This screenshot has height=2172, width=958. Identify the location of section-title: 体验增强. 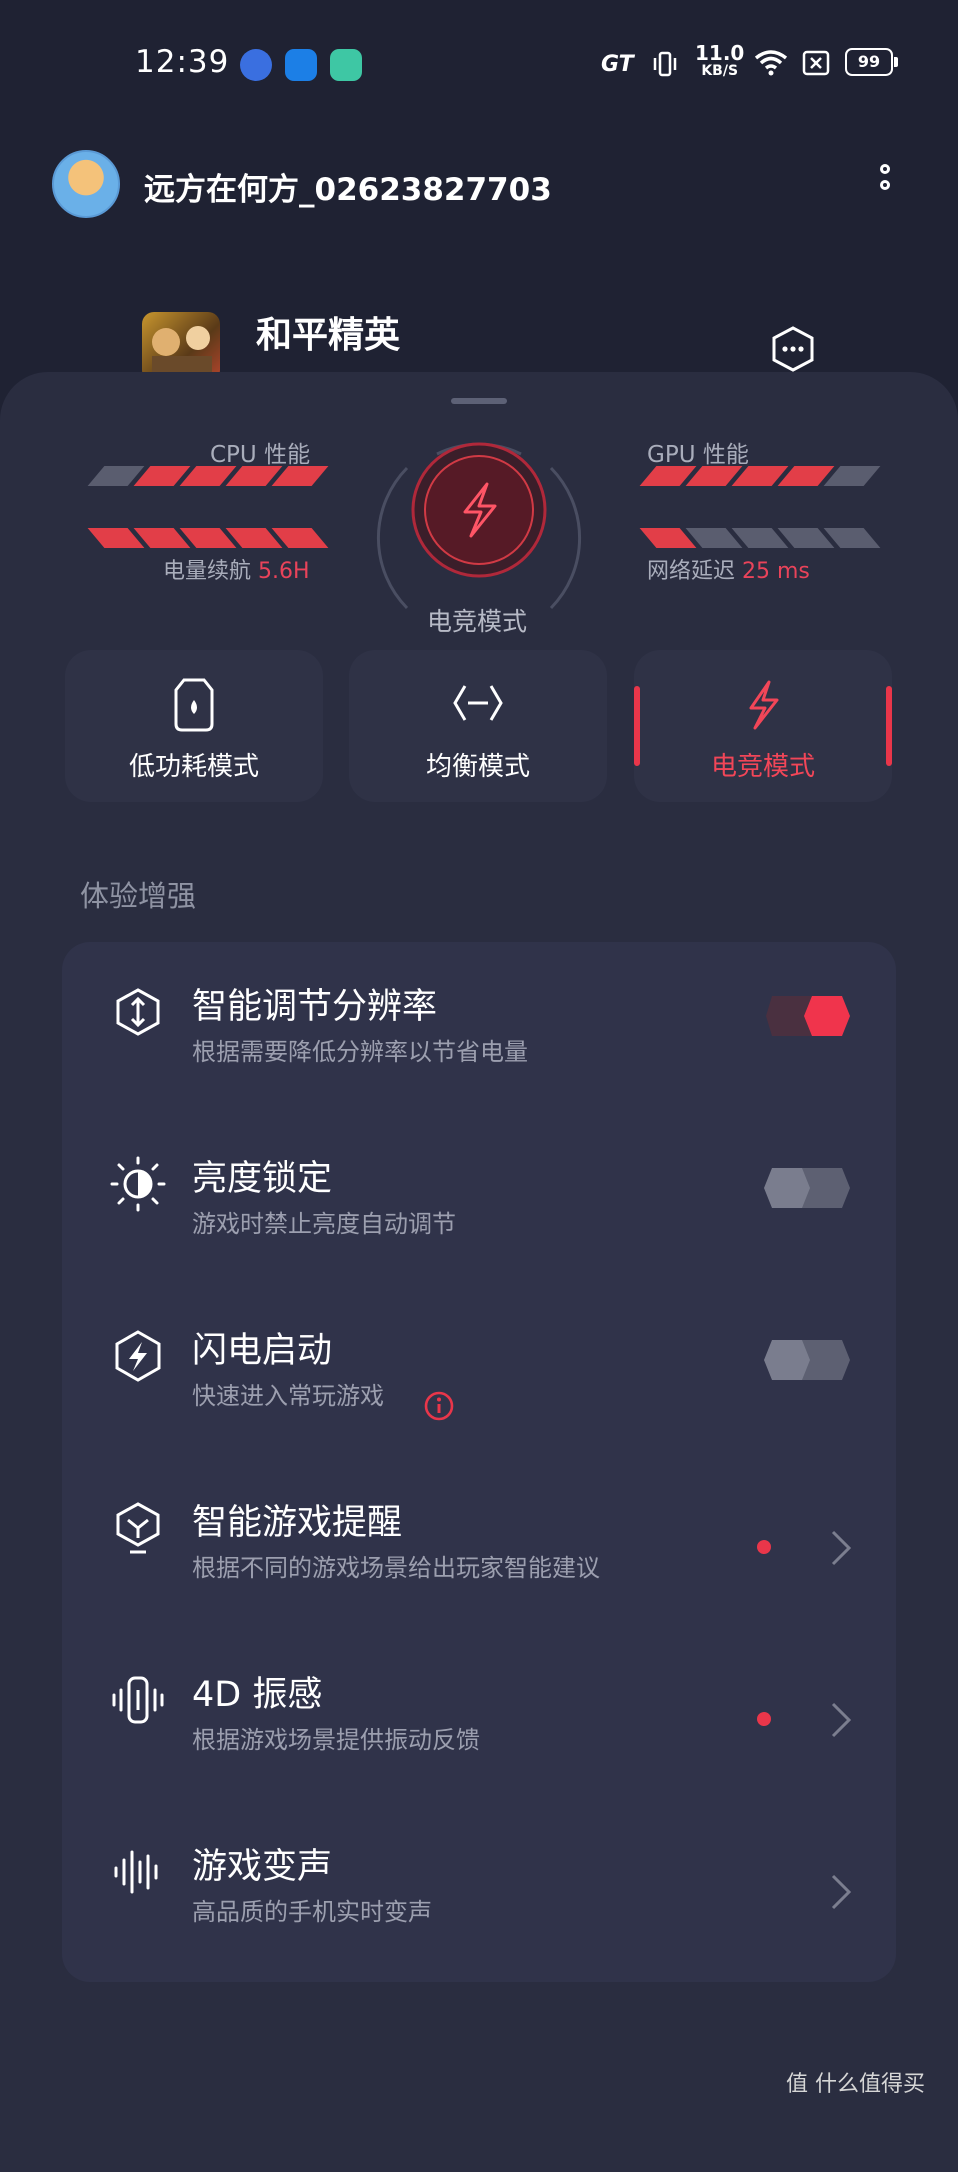
(138, 896).